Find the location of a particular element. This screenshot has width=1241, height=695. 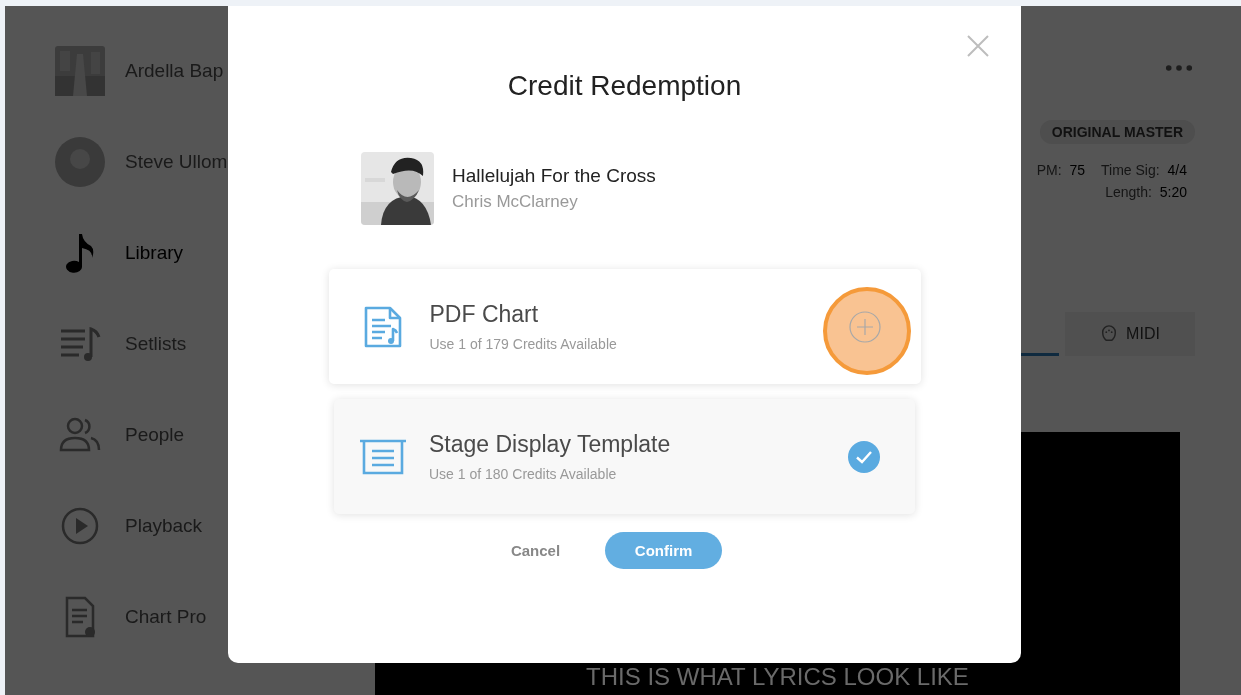

option-title: Stage Display Template is located at coordinates (550, 444).